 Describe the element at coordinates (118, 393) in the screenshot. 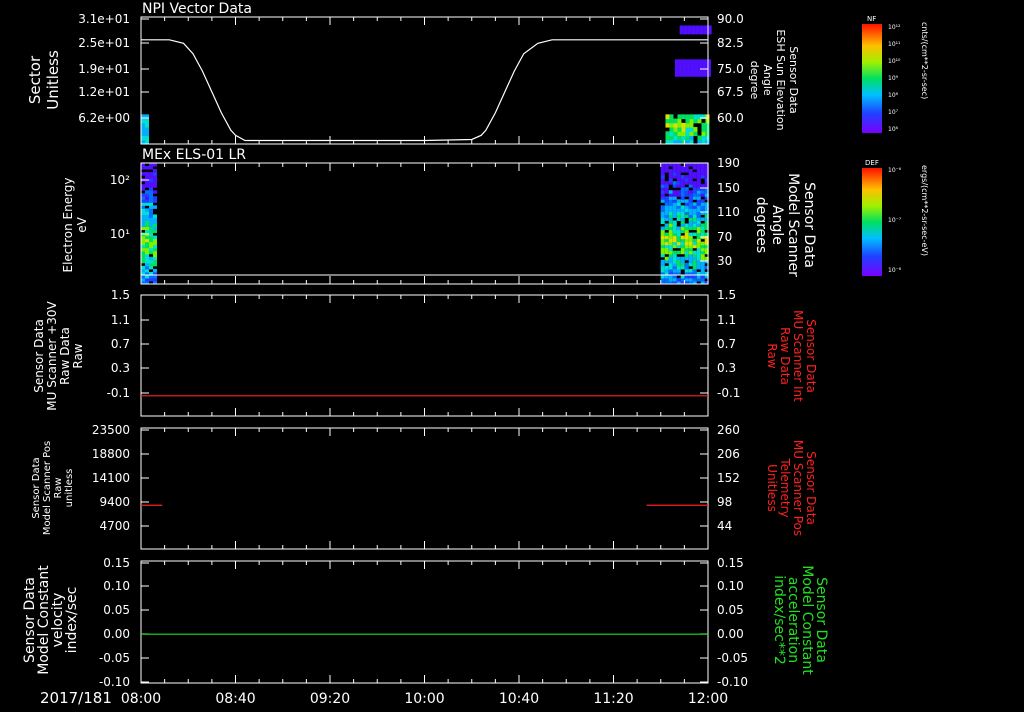

I see `left-tick-label: -0.1` at that location.